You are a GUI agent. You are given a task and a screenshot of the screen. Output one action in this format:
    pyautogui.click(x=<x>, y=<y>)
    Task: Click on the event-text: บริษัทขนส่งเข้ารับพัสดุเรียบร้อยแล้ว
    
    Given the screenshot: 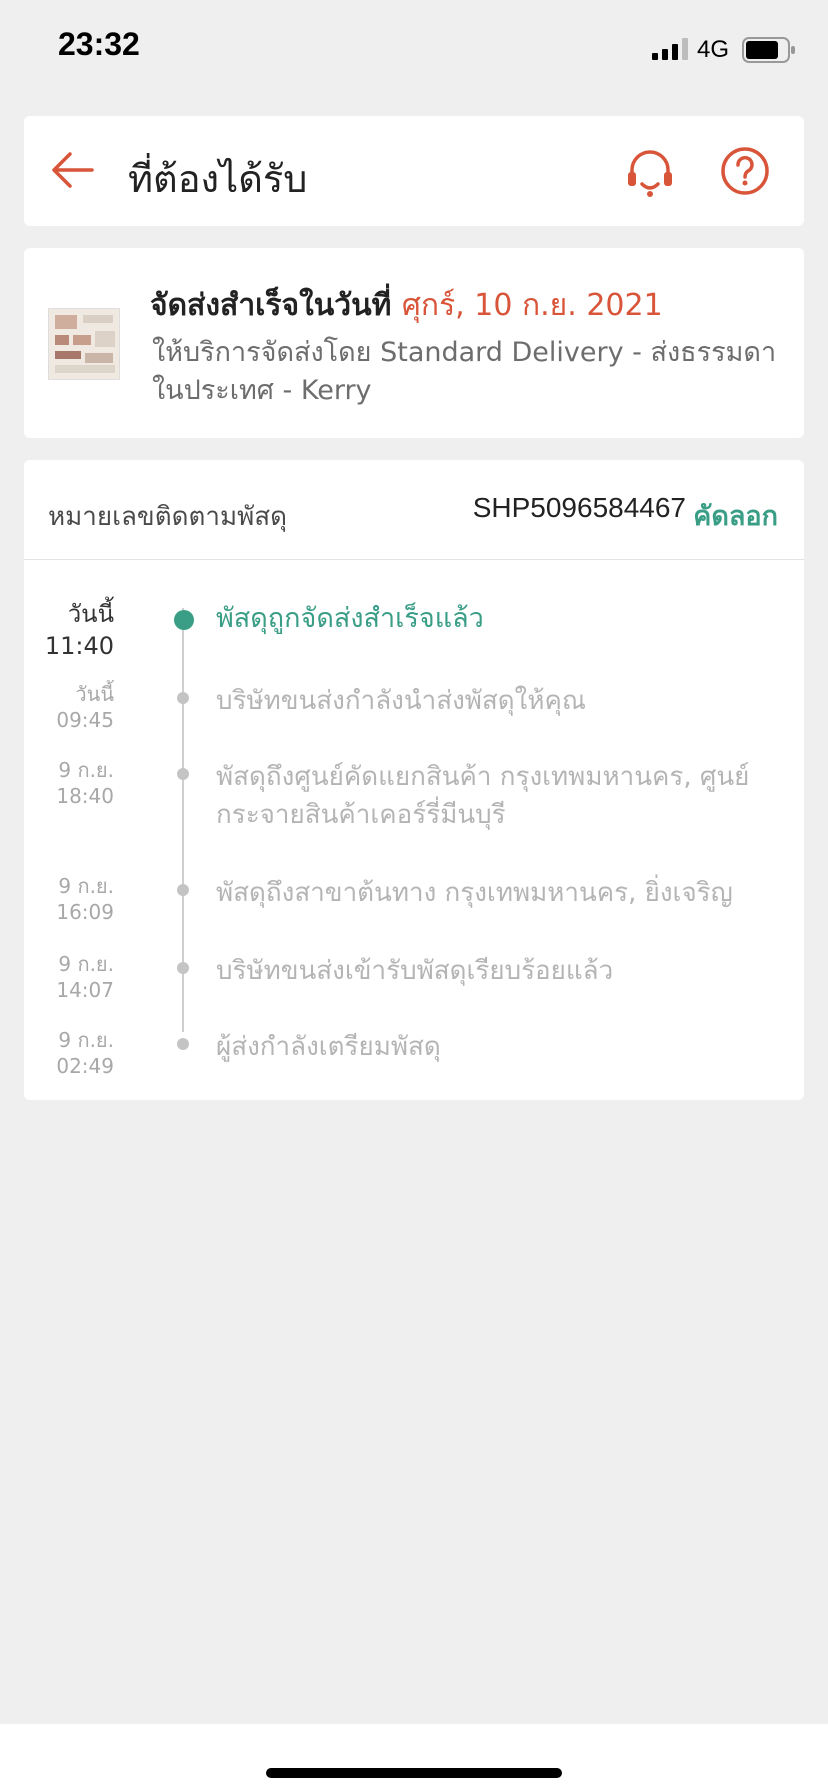 What is the action you would take?
    pyautogui.click(x=415, y=971)
    